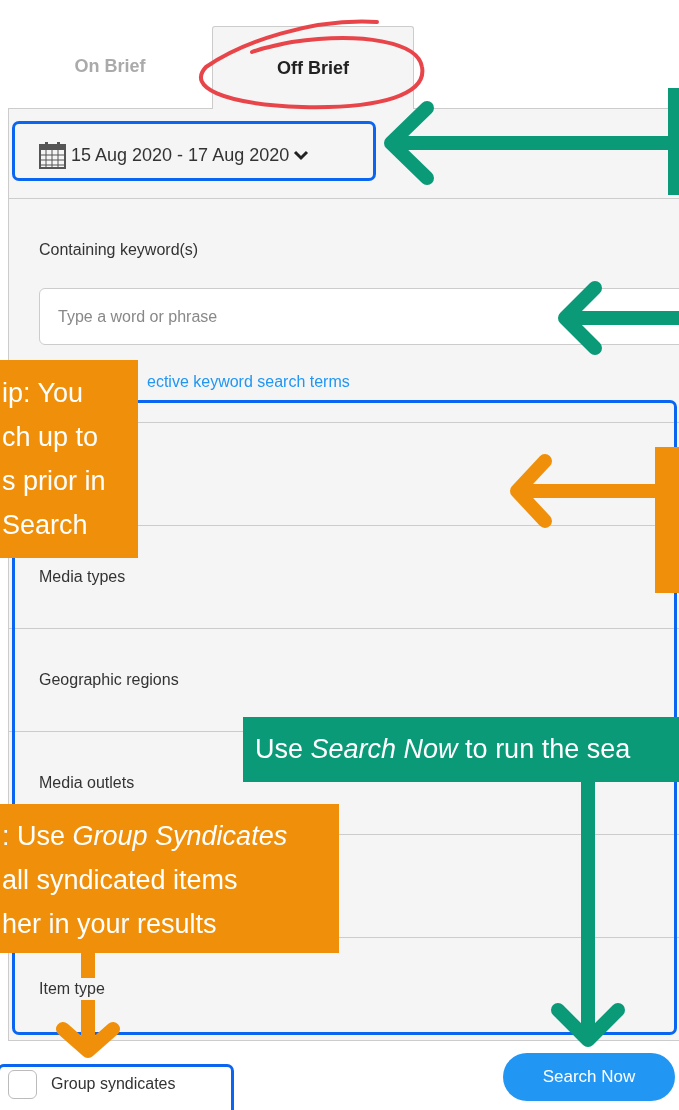 The width and height of the screenshot is (679, 1110). I want to click on tip-callout: ip: You ch up to s prior in Search, so click(69, 459).